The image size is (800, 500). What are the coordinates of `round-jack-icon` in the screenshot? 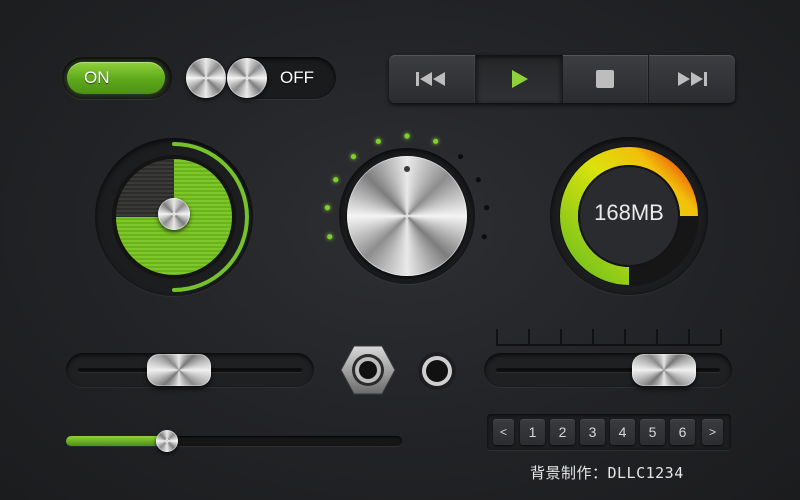 It's located at (437, 371).